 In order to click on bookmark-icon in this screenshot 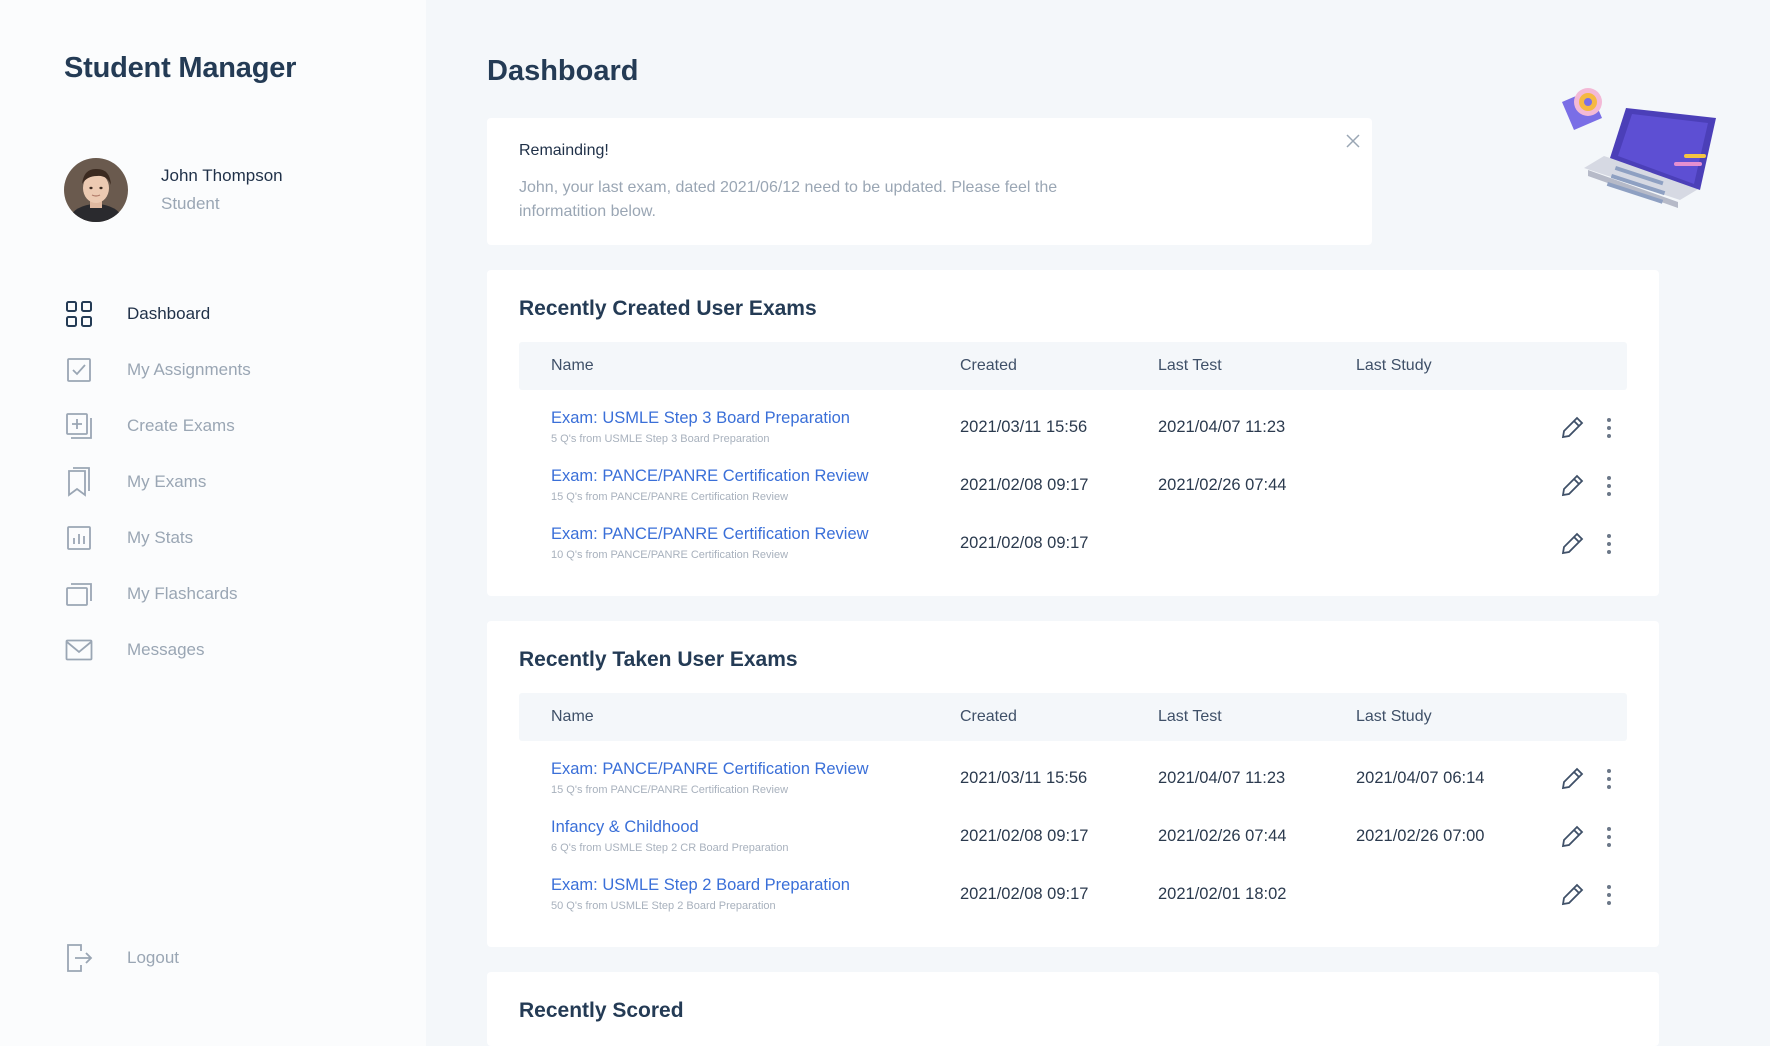, I will do `click(79, 482)`.